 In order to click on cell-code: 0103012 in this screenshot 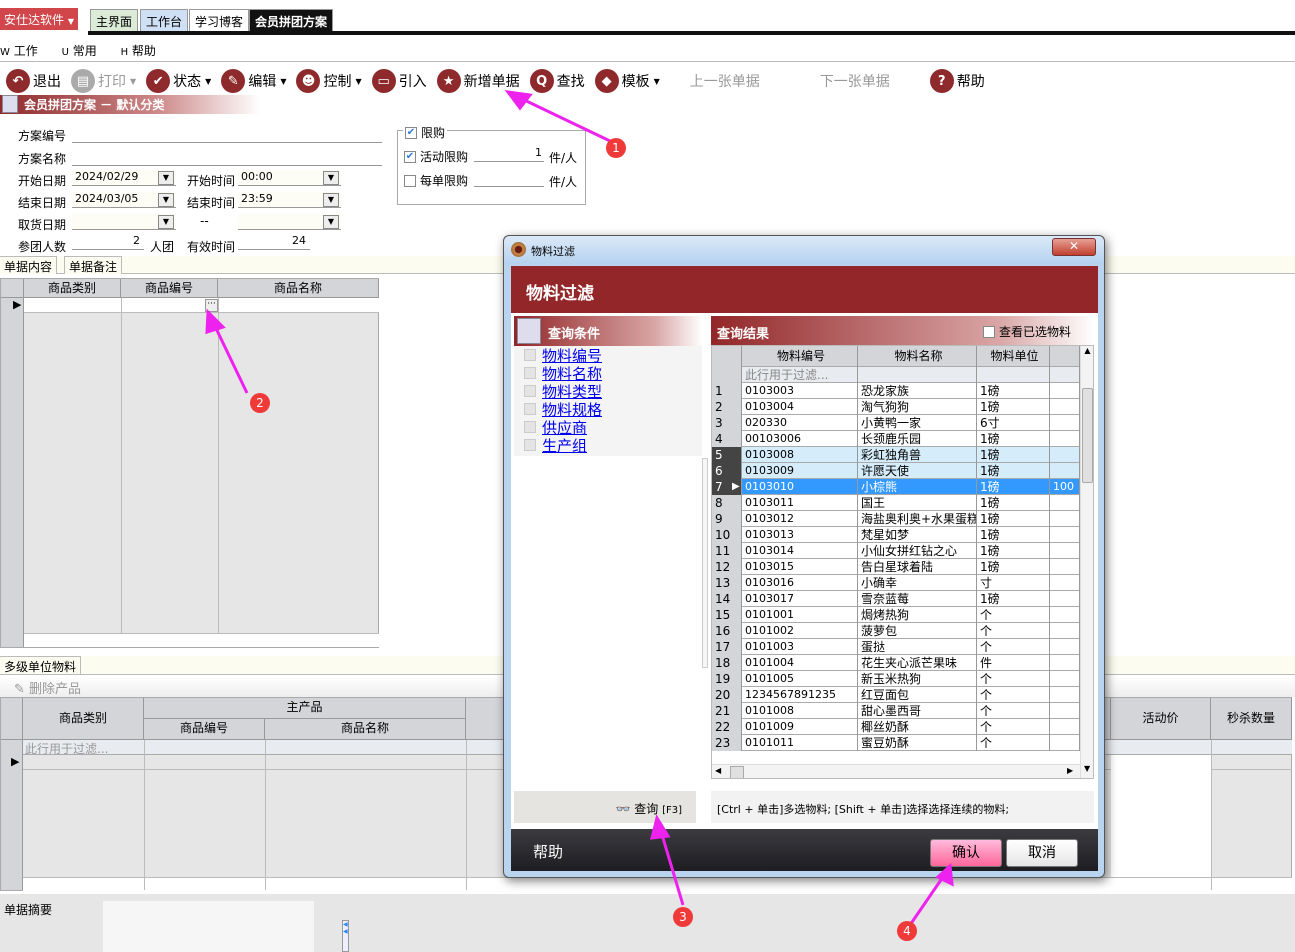, I will do `click(800, 519)`.